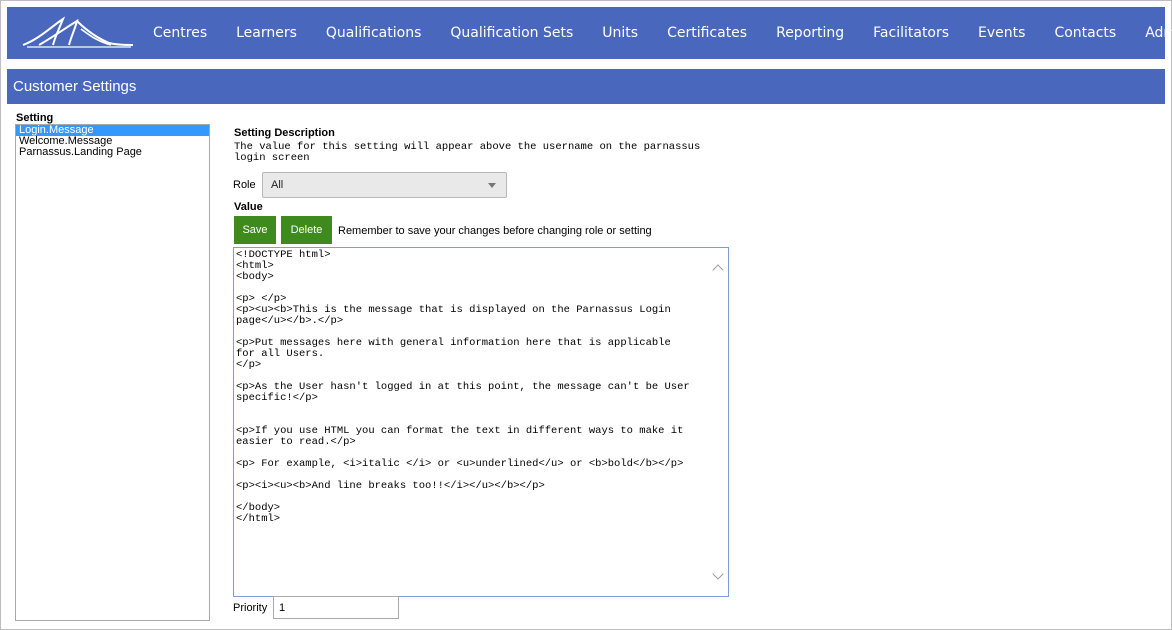 The width and height of the screenshot is (1172, 630). What do you see at coordinates (250, 608) in the screenshot?
I see `priority-label: Priority` at bounding box center [250, 608].